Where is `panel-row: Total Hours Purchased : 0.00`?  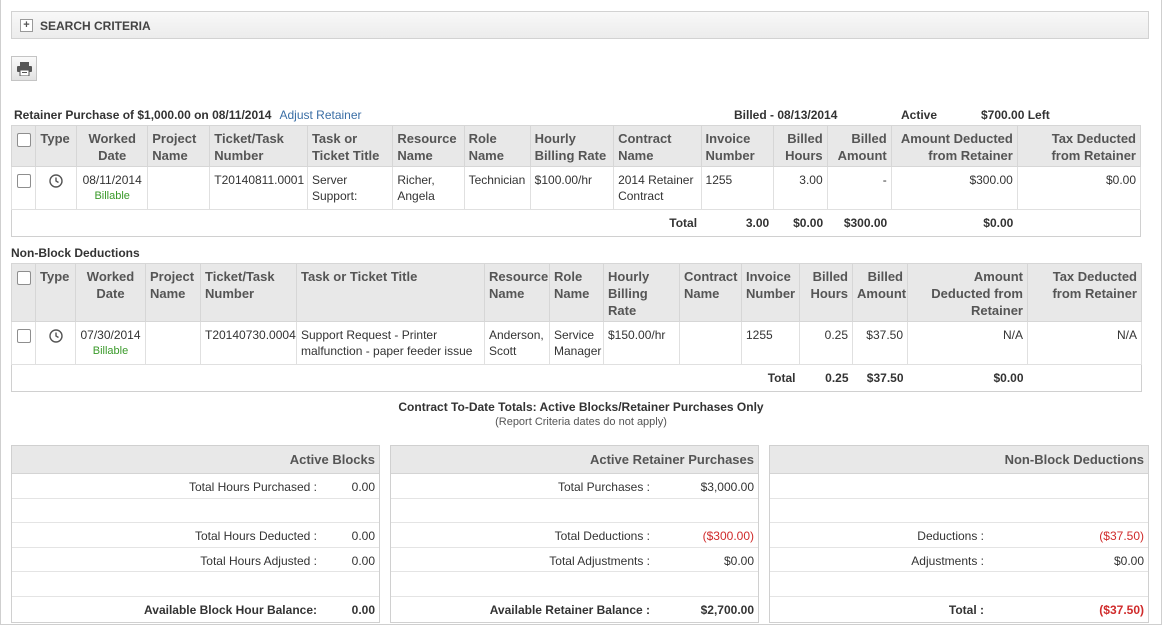
panel-row: Total Hours Purchased : 0.00 is located at coordinates (195, 486).